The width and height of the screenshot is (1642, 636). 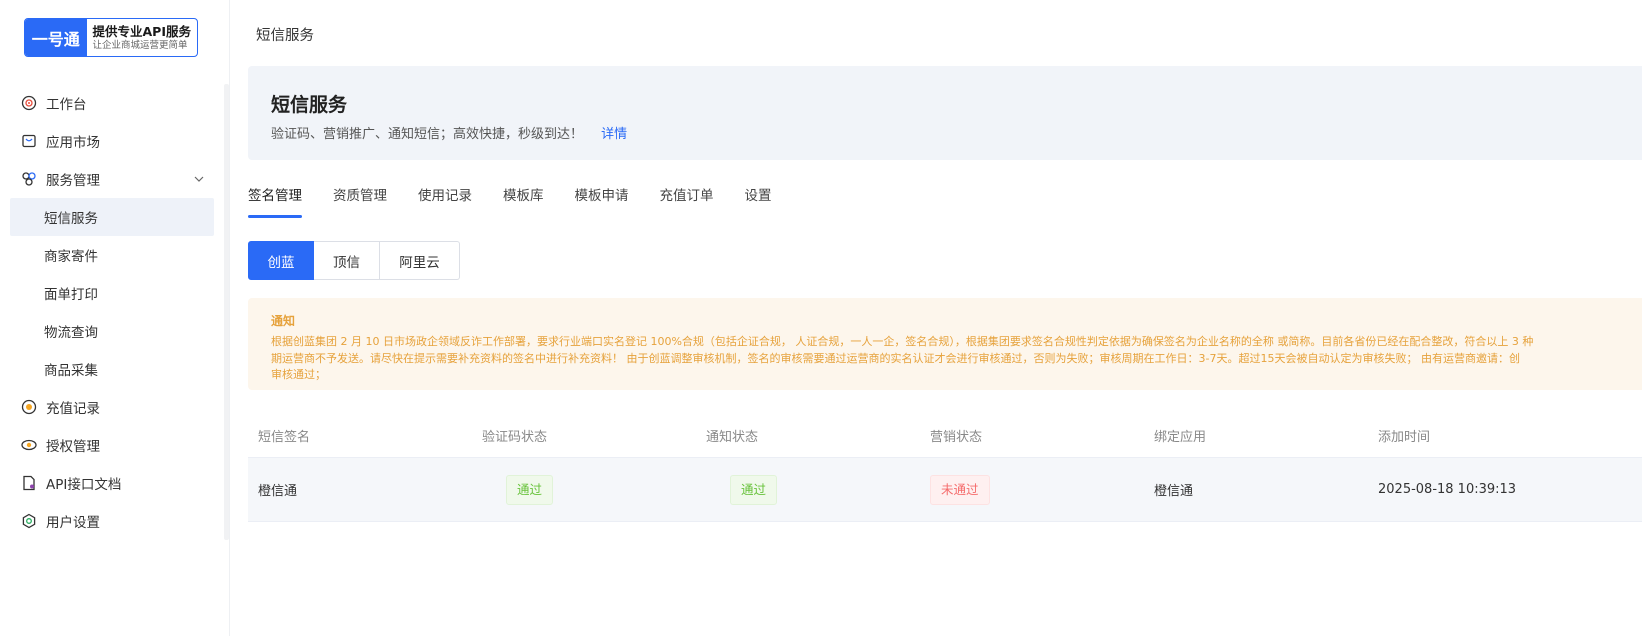 What do you see at coordinates (73, 181) in the screenshot?
I see `sidebar-item-label: 服务管理` at bounding box center [73, 181].